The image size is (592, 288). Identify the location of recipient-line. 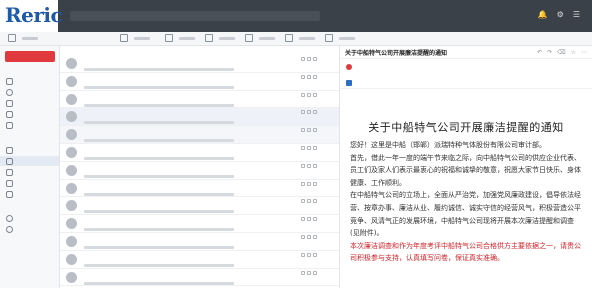
(466, 75).